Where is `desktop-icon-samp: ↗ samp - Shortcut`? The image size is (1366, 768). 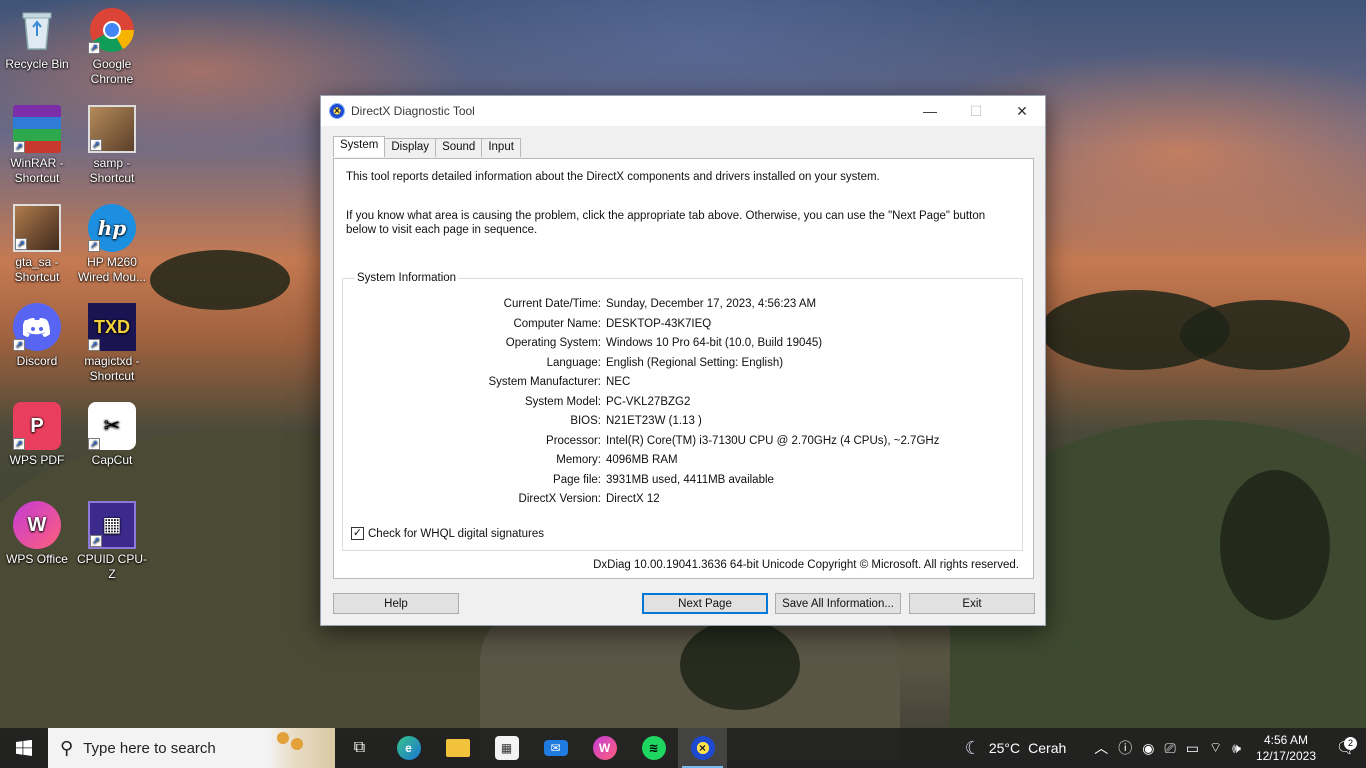
desktop-icon-samp: ↗ samp - Shortcut is located at coordinates (112, 145).